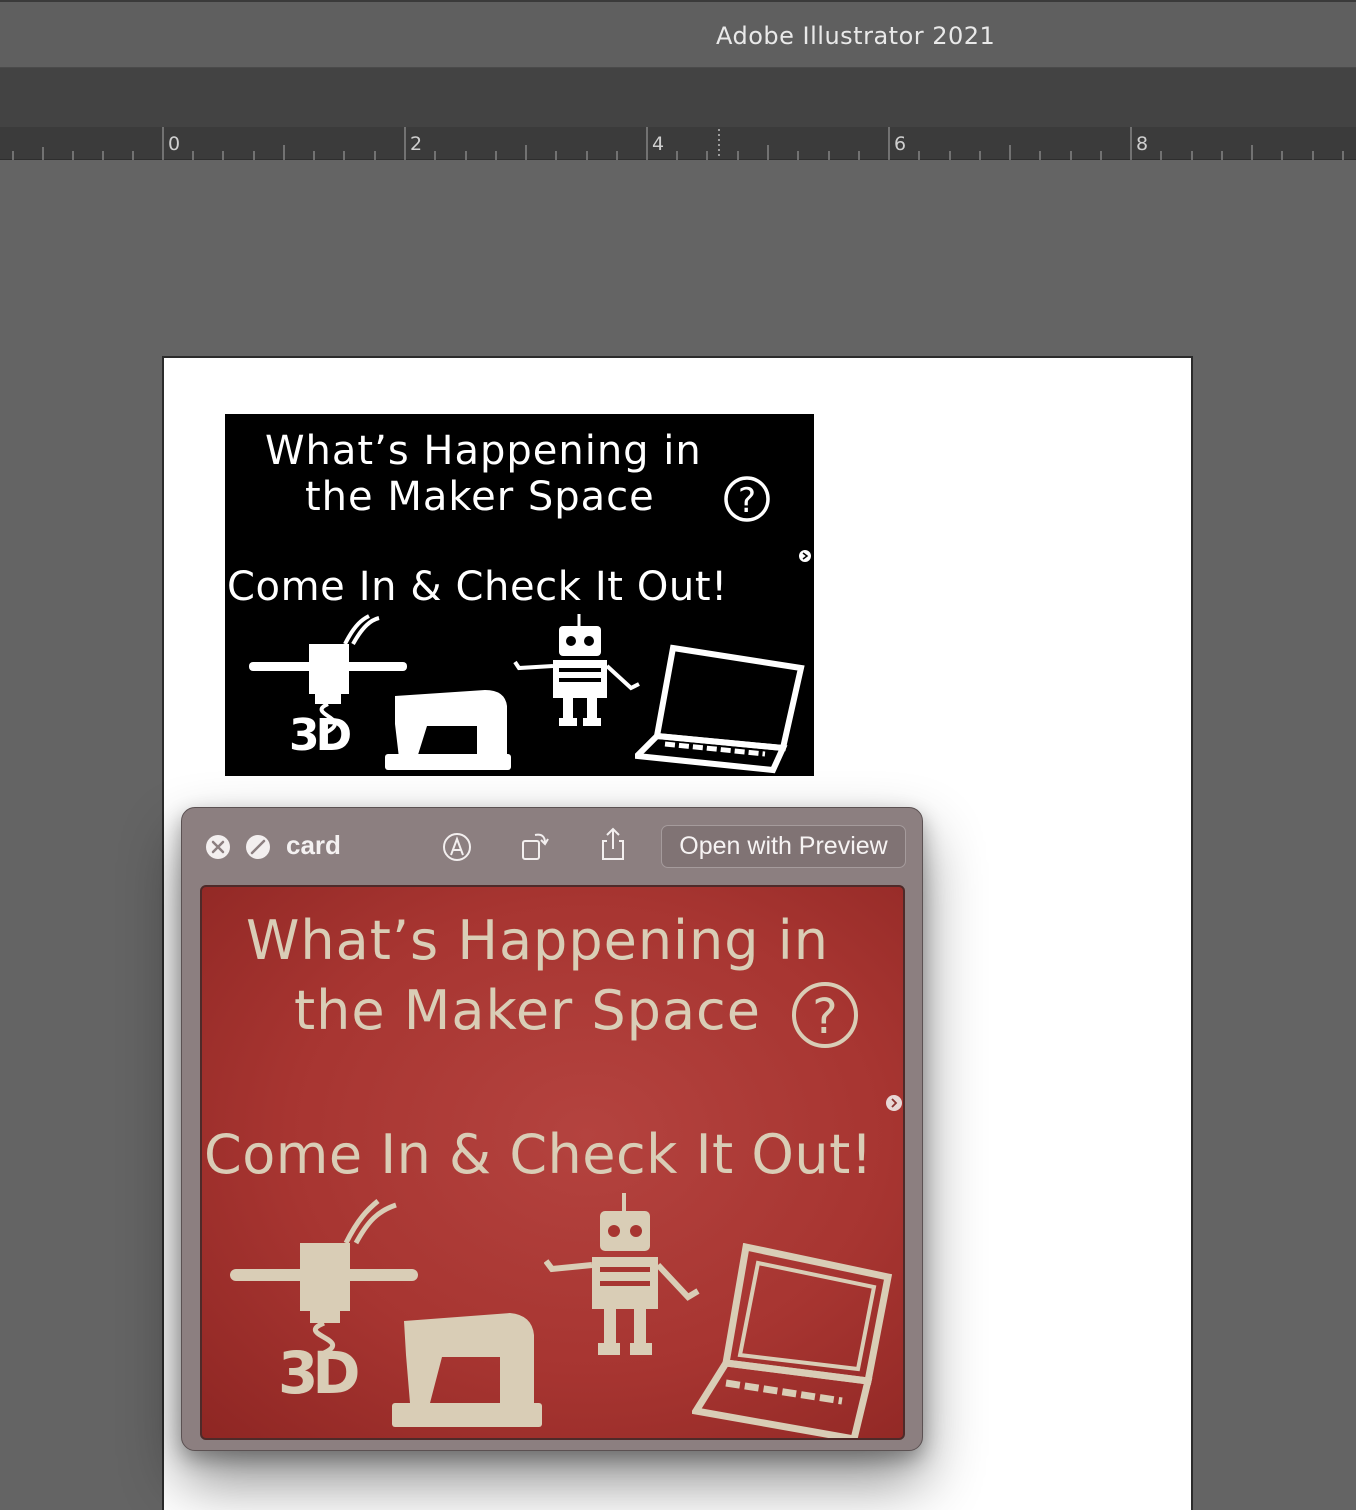 The image size is (1356, 1510). I want to click on photo-heading-line1: What’s Happening in, so click(537, 940).